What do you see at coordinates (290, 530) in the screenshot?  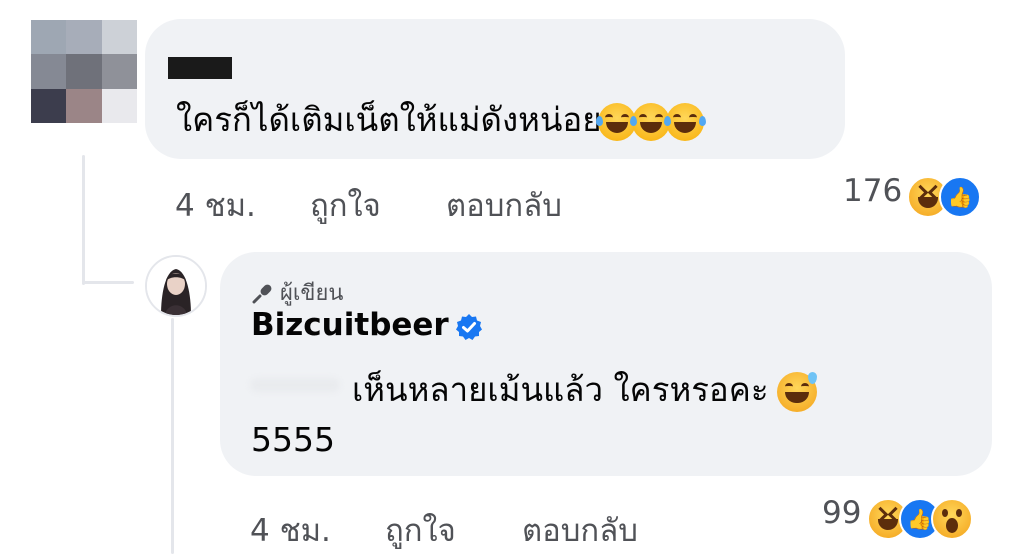 I see `reply-timestamp: 4 ชม.` at bounding box center [290, 530].